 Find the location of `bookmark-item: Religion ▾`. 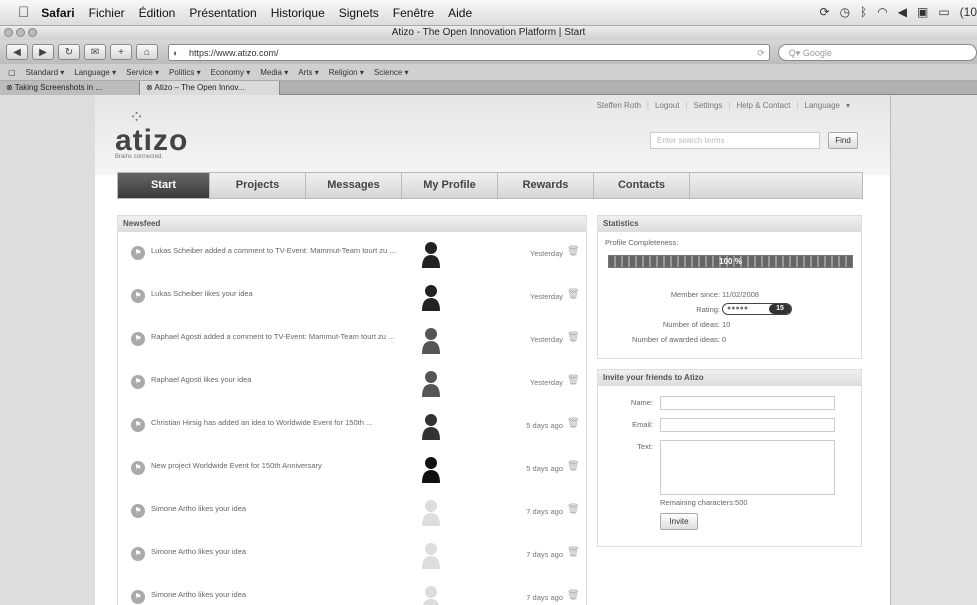

bookmark-item: Religion ▾ is located at coordinates (346, 72).